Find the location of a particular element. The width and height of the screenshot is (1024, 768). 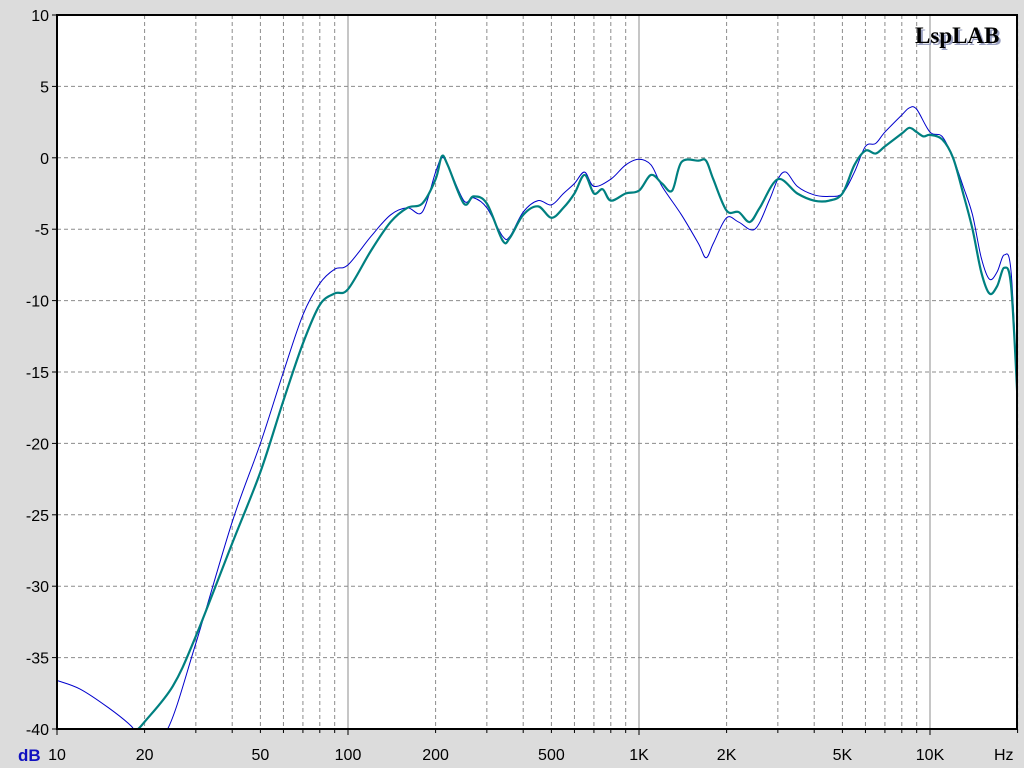

x-tick-label: 100 is located at coordinates (348, 755).